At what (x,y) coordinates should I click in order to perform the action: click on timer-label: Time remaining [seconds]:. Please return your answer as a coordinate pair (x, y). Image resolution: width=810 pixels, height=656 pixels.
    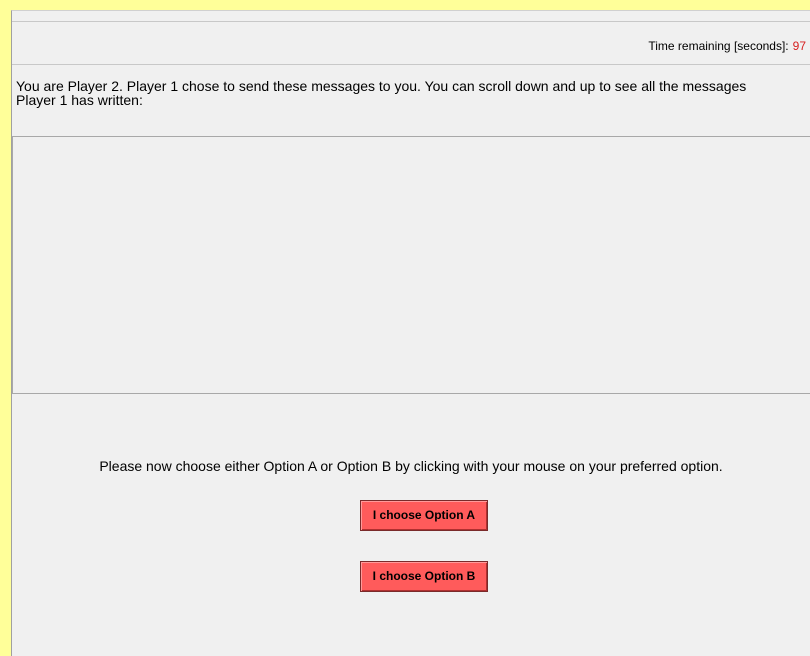
    Looking at the image, I should click on (718, 46).